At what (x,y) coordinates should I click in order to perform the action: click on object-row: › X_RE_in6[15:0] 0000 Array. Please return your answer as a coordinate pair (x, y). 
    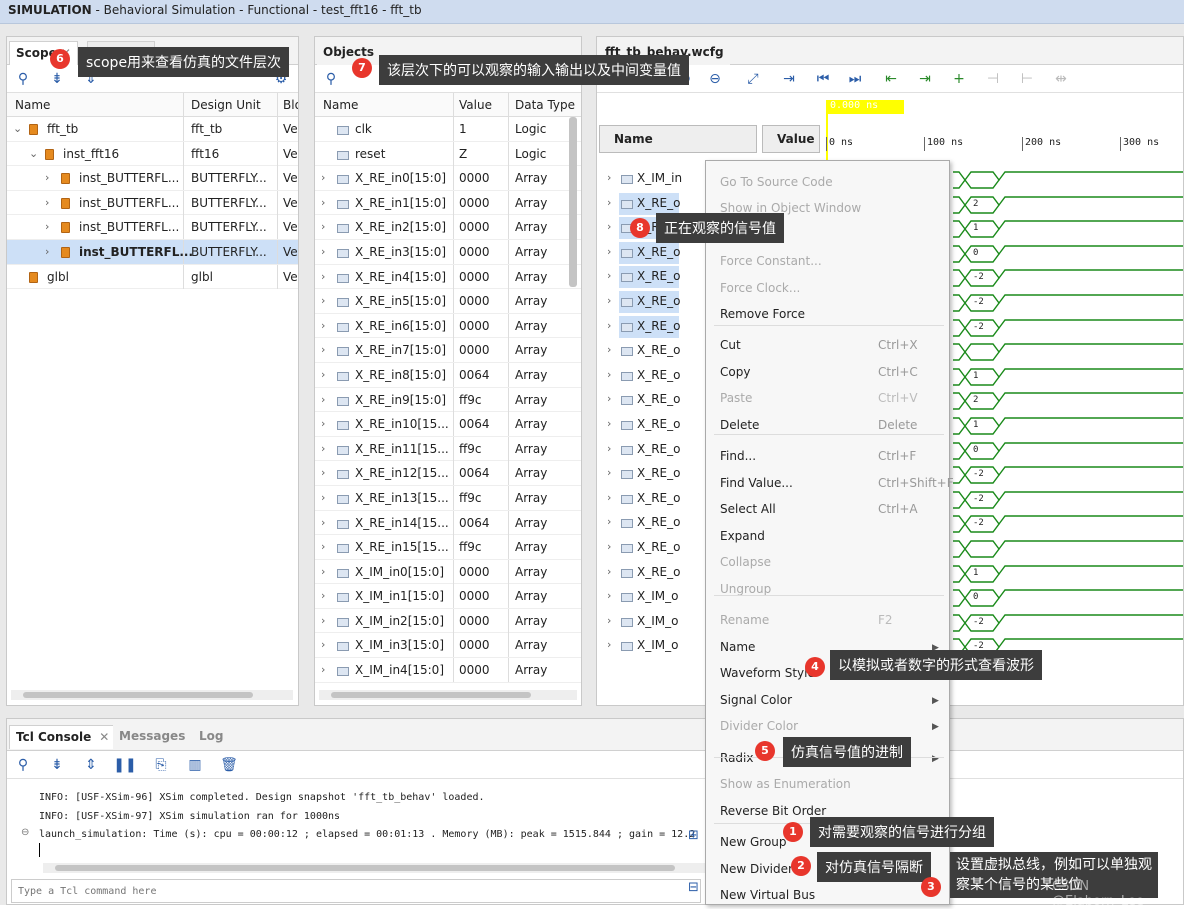
    Looking at the image, I should click on (448, 326).